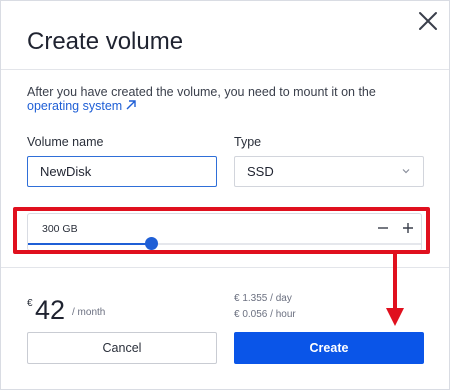 The image size is (450, 390). What do you see at coordinates (122, 171) in the screenshot?
I see `volume-name-input: NewDisk` at bounding box center [122, 171].